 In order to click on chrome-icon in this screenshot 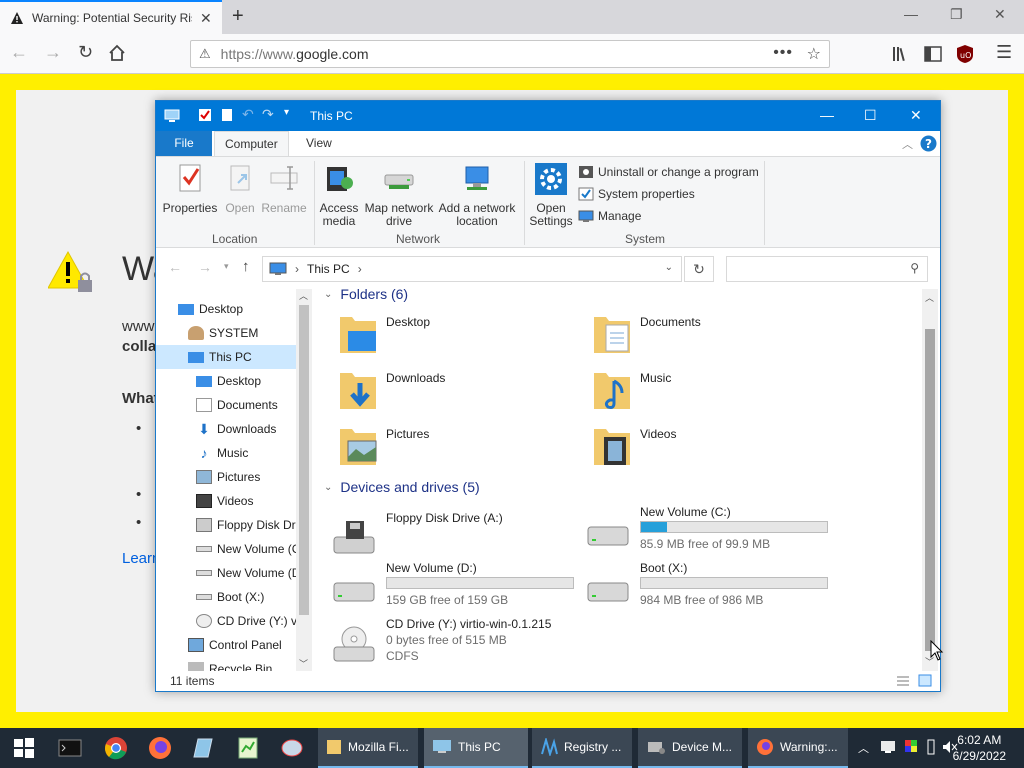, I will do `click(116, 748)`.